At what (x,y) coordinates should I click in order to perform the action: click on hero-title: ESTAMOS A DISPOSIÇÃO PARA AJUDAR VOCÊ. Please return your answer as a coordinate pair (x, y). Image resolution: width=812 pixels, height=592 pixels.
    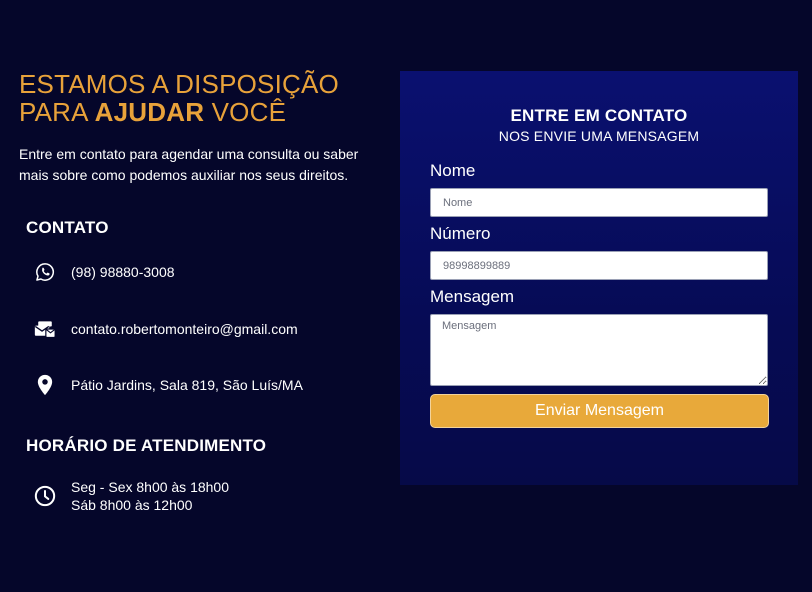
    Looking at the image, I should click on (199, 98).